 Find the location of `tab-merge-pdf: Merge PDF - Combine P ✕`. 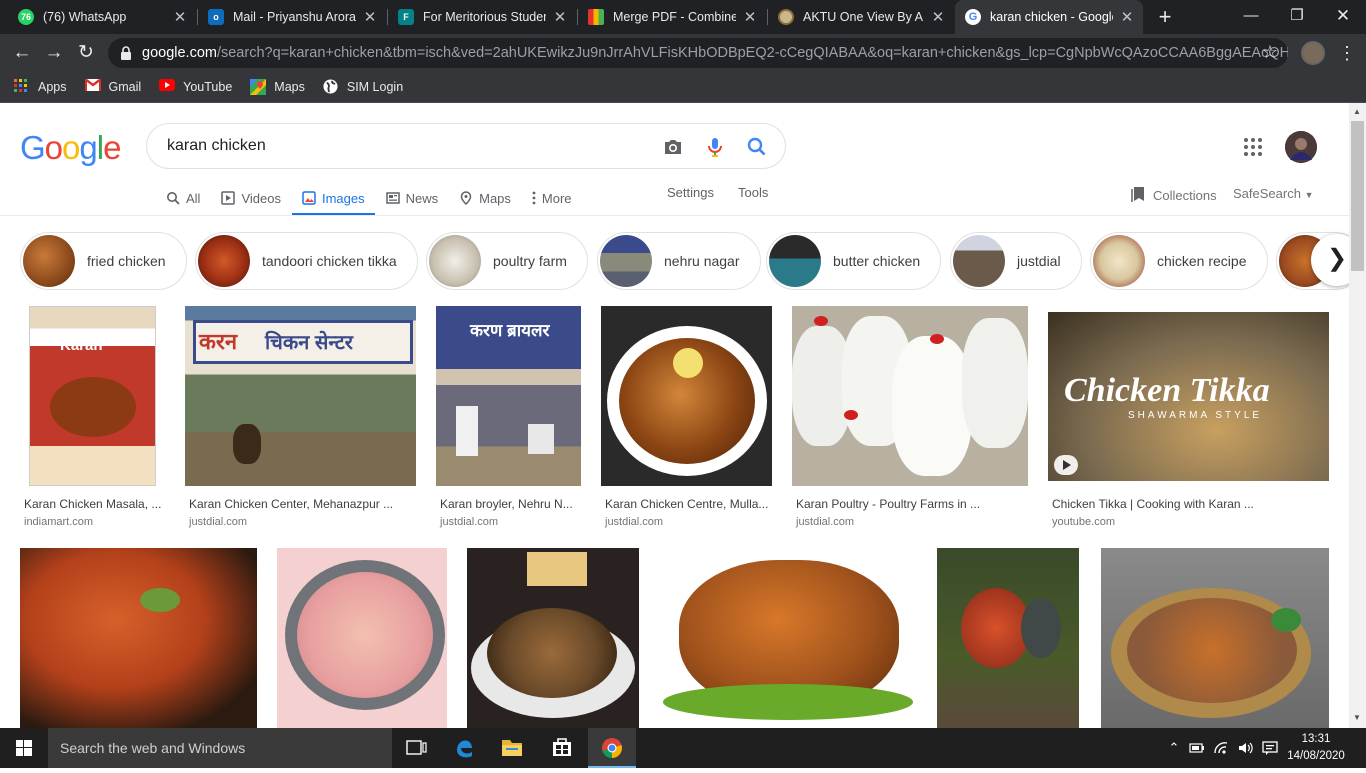

tab-merge-pdf: Merge PDF - Combine P ✕ is located at coordinates (672, 17).